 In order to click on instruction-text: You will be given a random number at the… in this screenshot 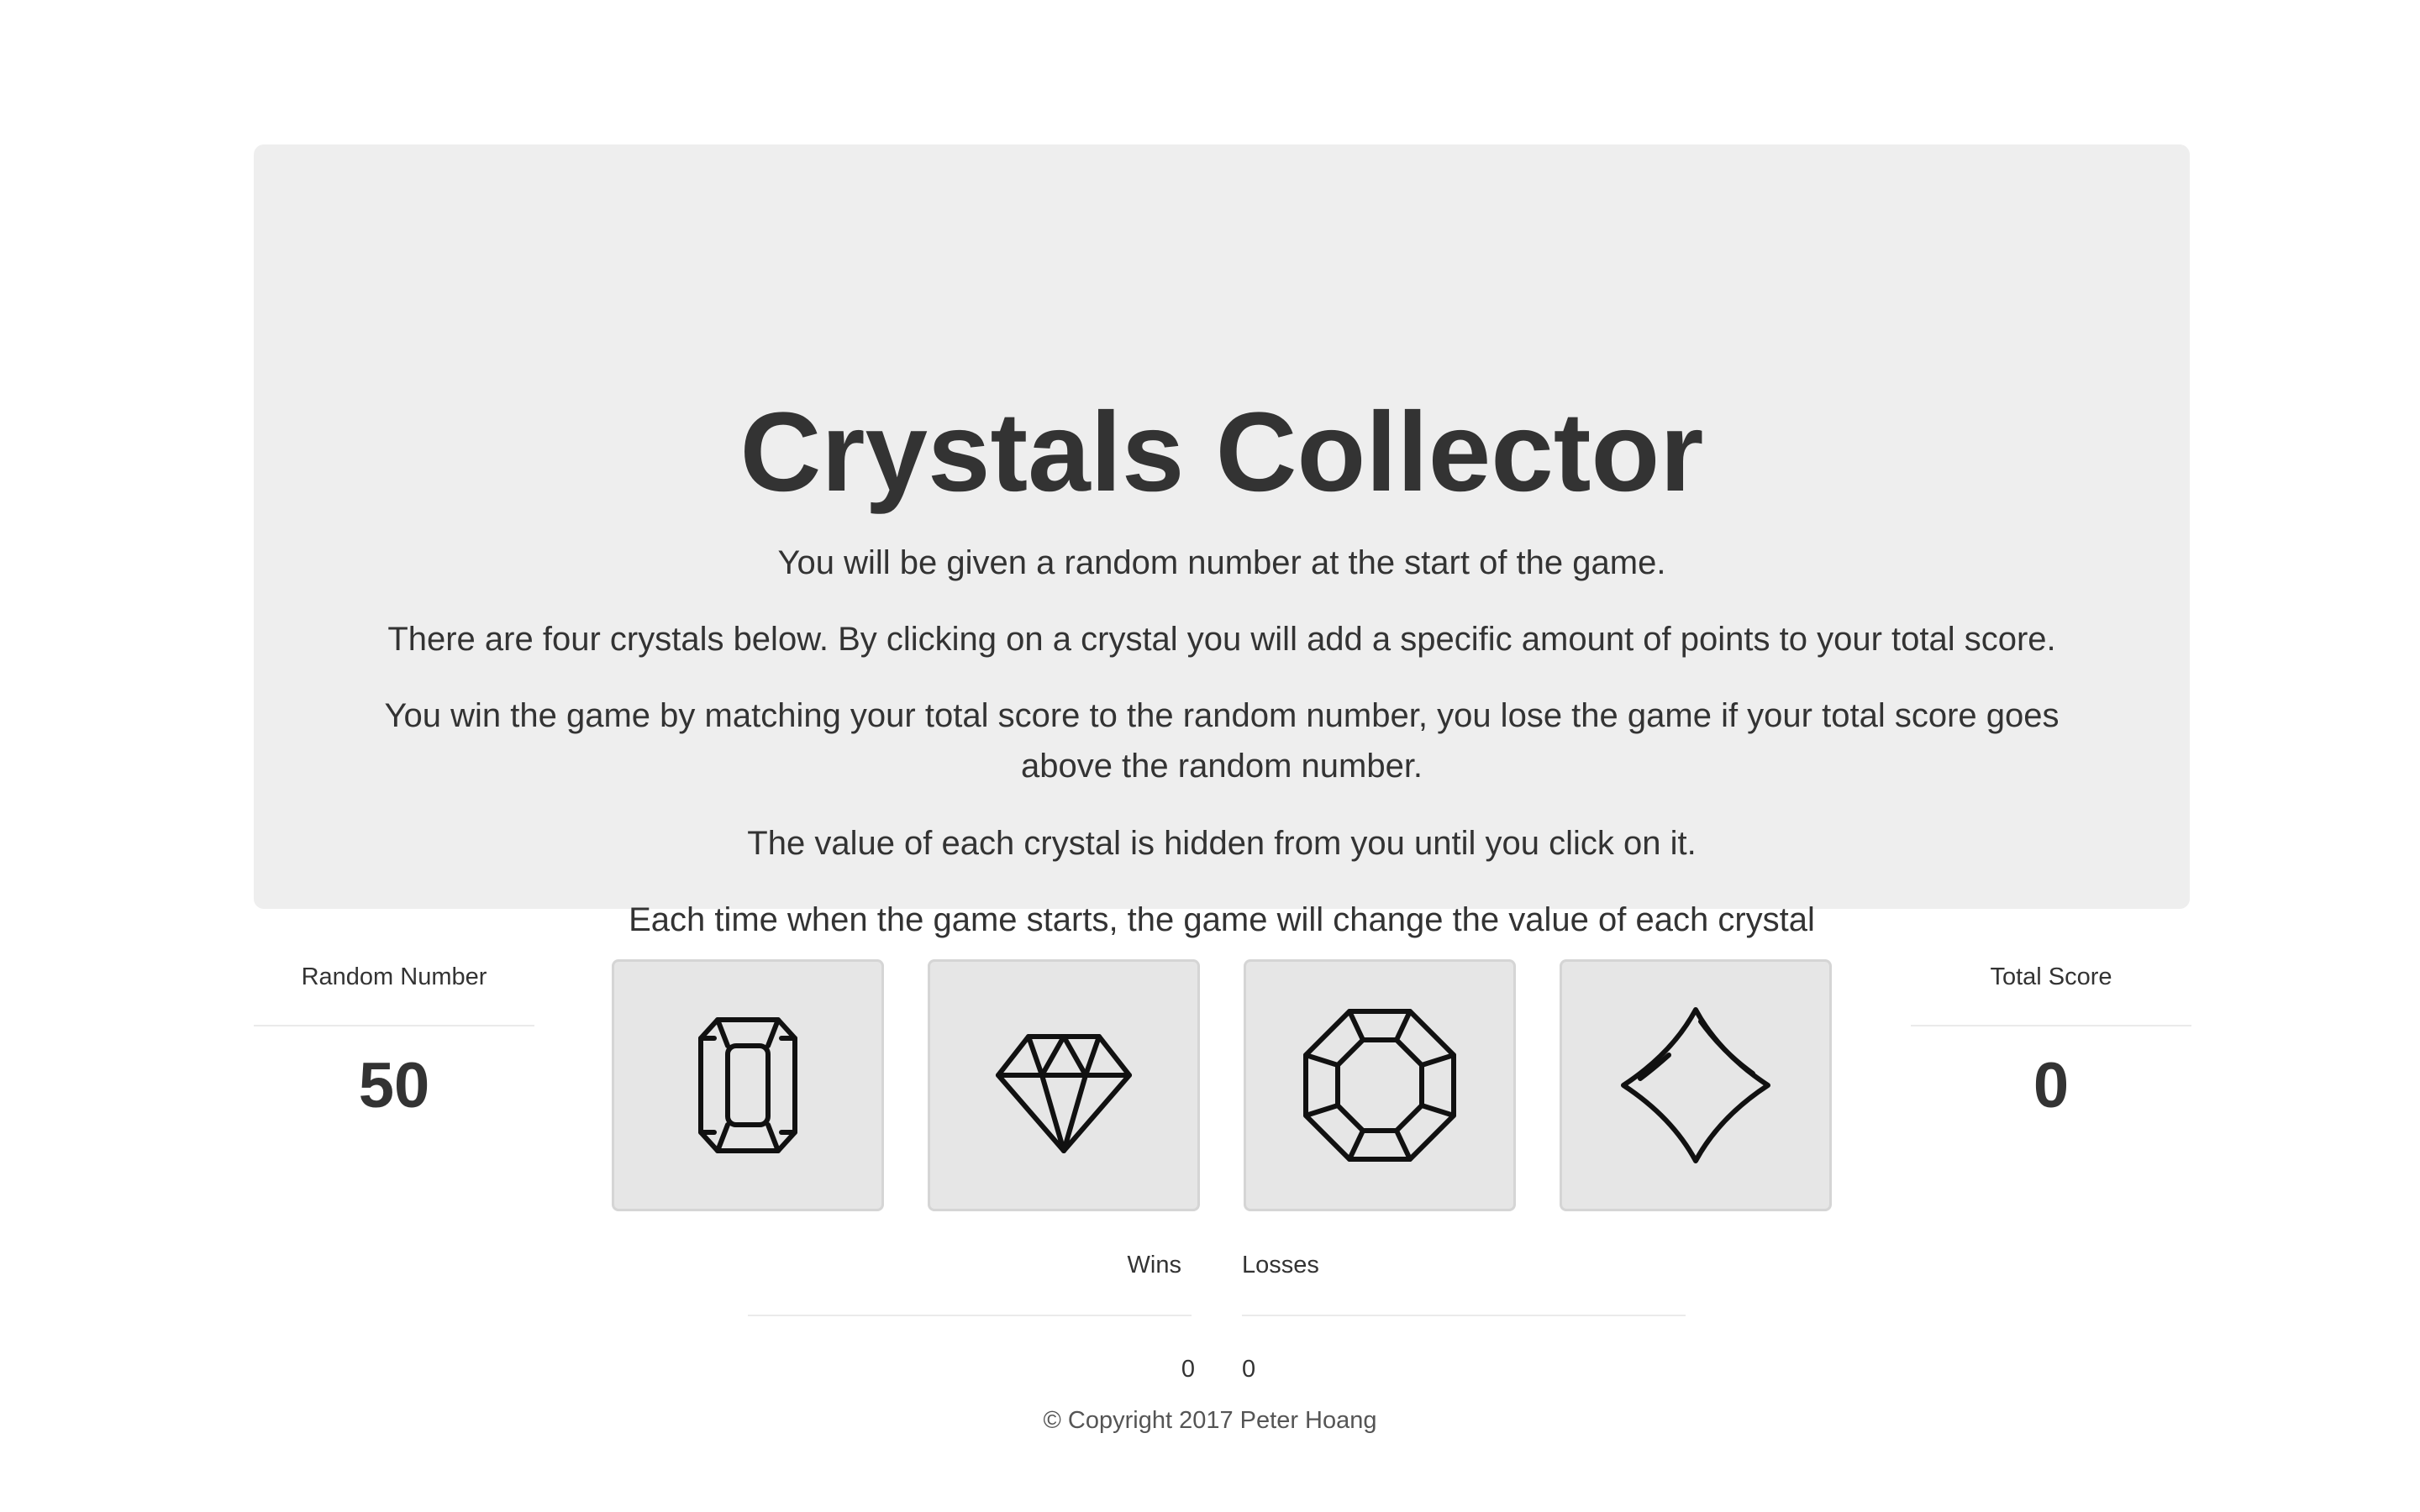, I will do `click(1222, 562)`.